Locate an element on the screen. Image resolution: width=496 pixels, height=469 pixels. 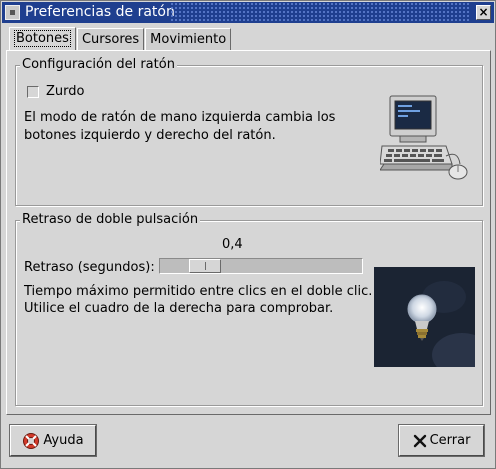
lightbulb-icon is located at coordinates (441, 324).